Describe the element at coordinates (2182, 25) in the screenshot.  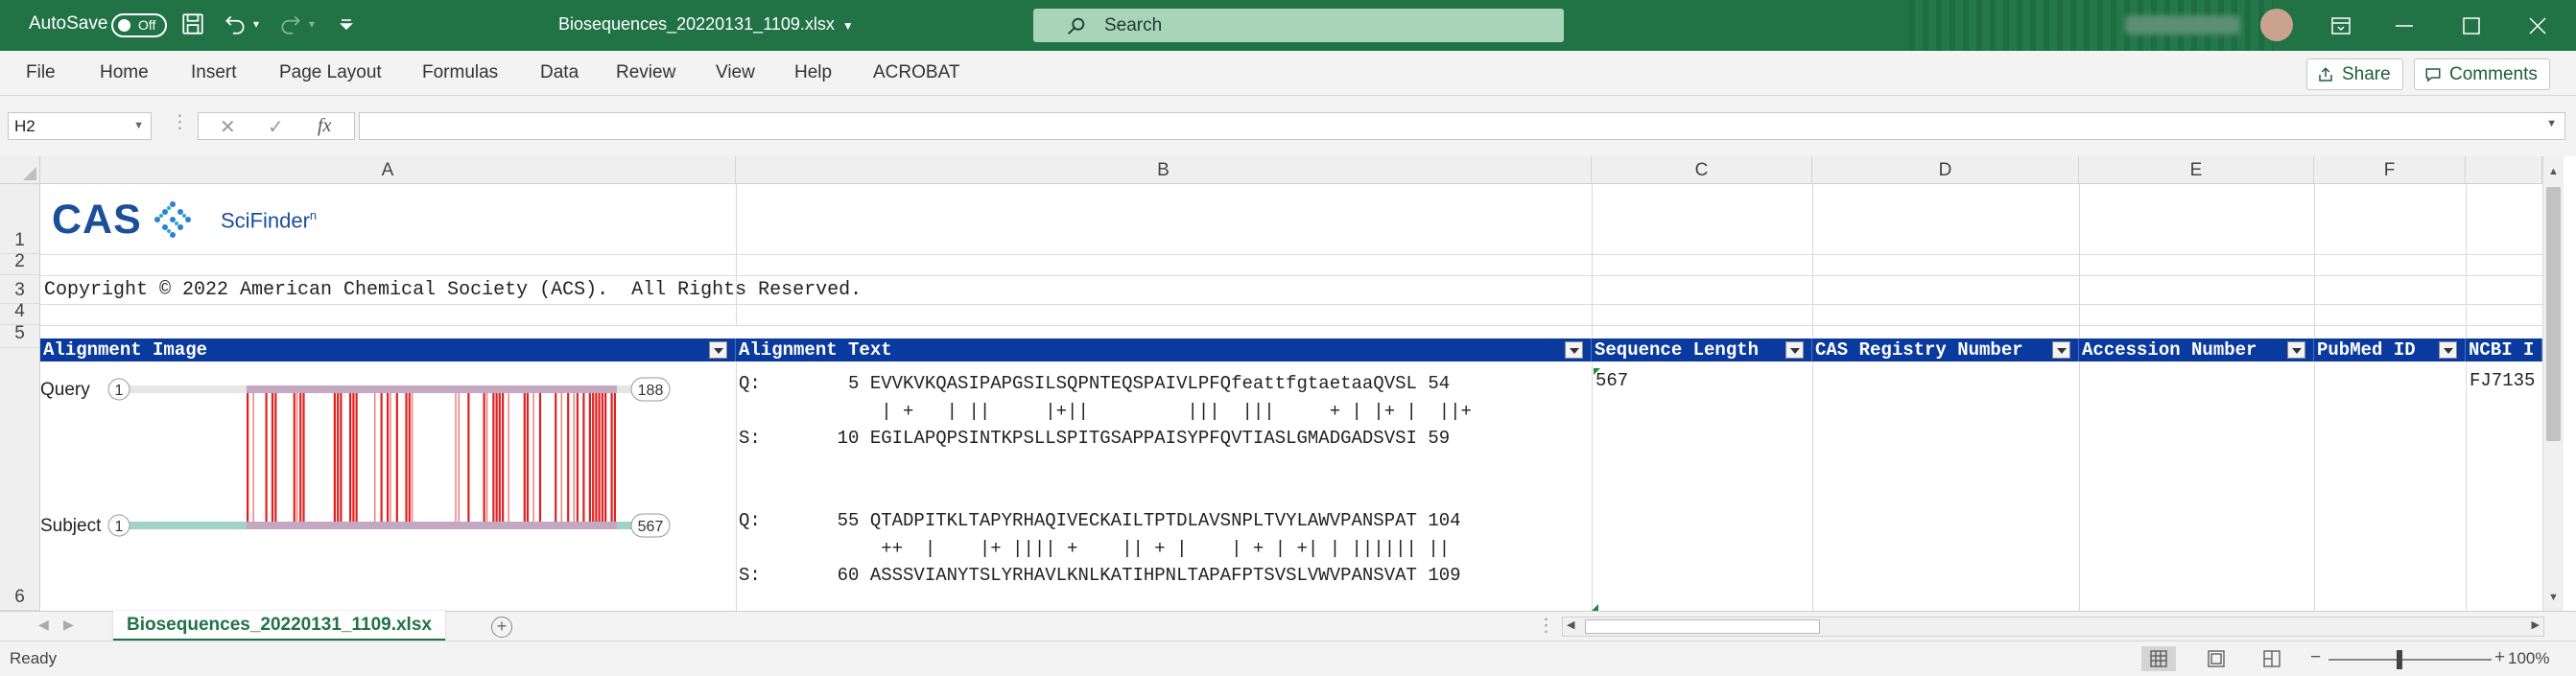
I see `account-name` at that location.